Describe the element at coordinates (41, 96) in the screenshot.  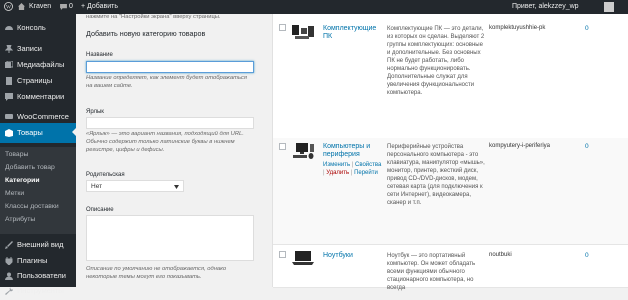
I see `sidebar-item-label: Комментарии` at that location.